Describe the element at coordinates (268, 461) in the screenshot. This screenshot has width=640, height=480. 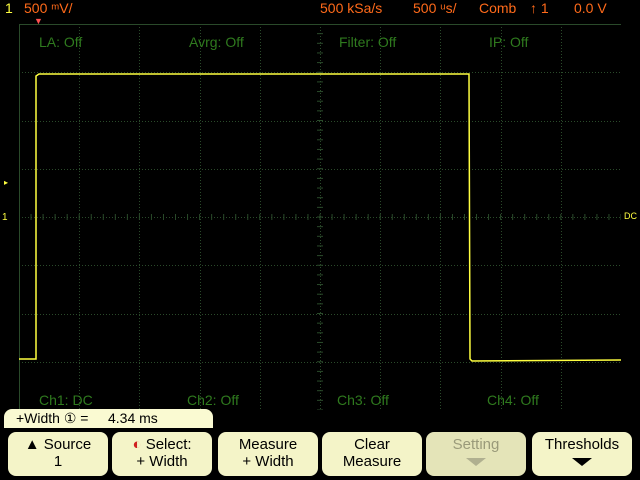
I see `measure-value: + Width` at that location.